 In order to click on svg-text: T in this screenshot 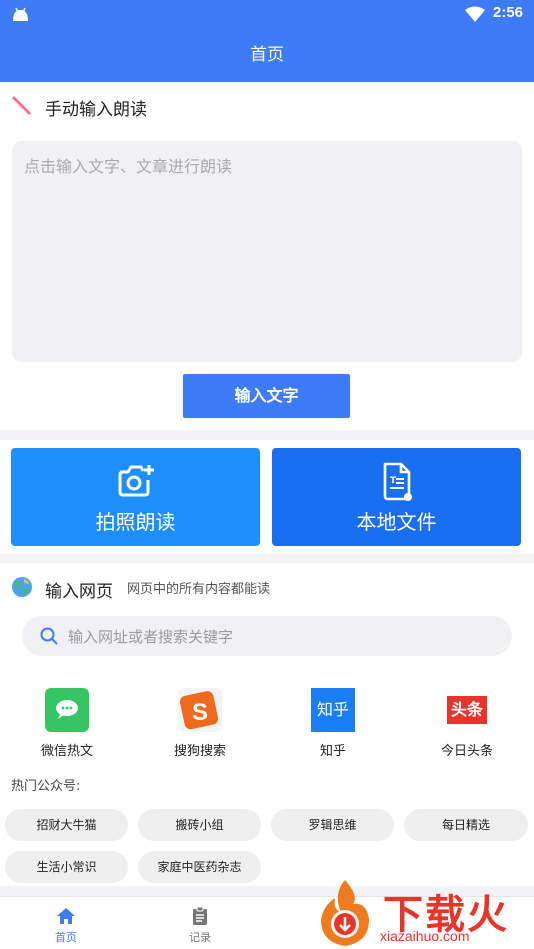, I will do `click(393, 481)`.